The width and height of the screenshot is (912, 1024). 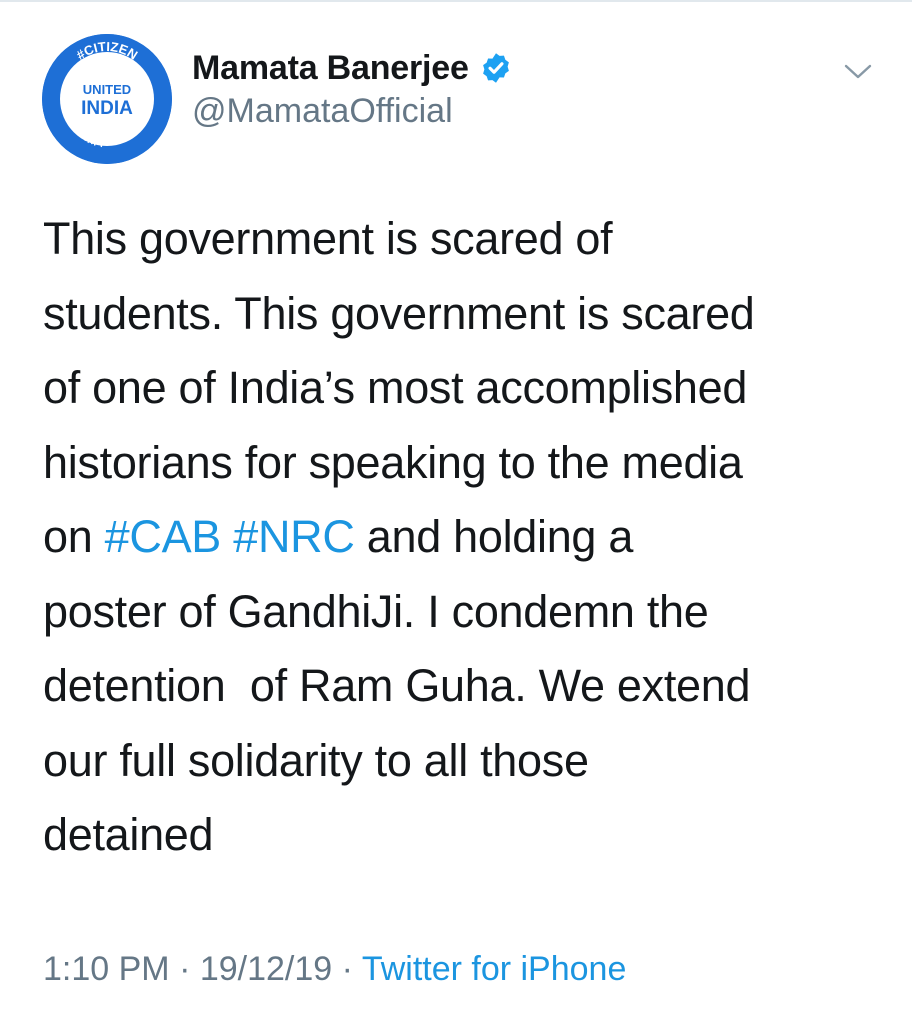 What do you see at coordinates (395, 387) in the screenshot?
I see `tweet-line: of one of India’s most accomplished` at bounding box center [395, 387].